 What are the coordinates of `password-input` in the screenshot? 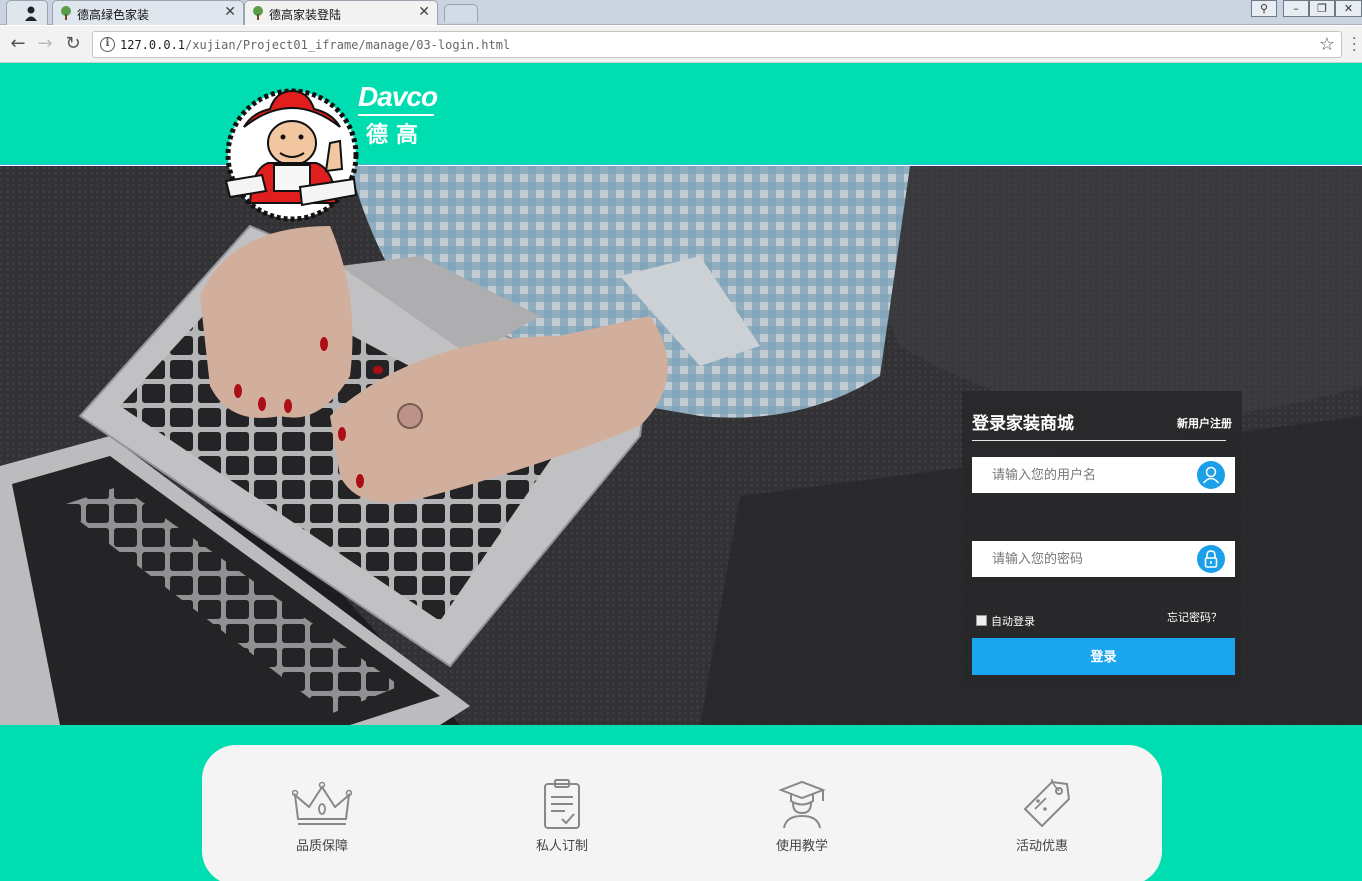 It's located at (1092, 559).